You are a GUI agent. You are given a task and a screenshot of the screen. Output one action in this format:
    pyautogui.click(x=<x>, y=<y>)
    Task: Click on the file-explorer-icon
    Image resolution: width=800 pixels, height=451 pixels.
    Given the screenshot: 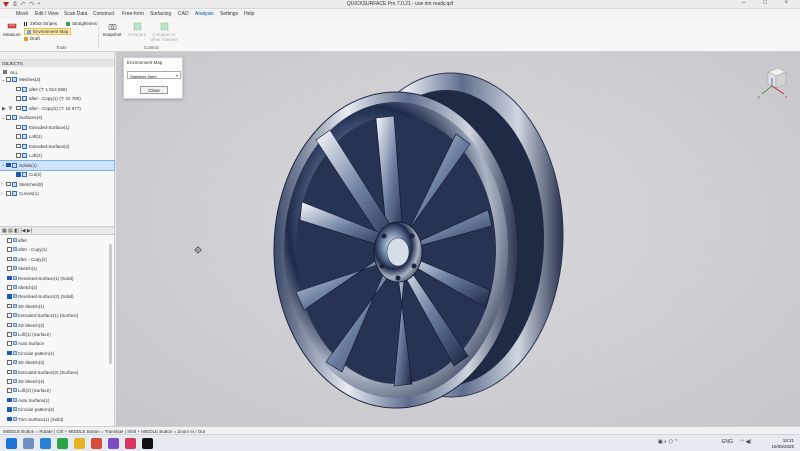 What is the action you would take?
    pyautogui.click(x=79, y=443)
    